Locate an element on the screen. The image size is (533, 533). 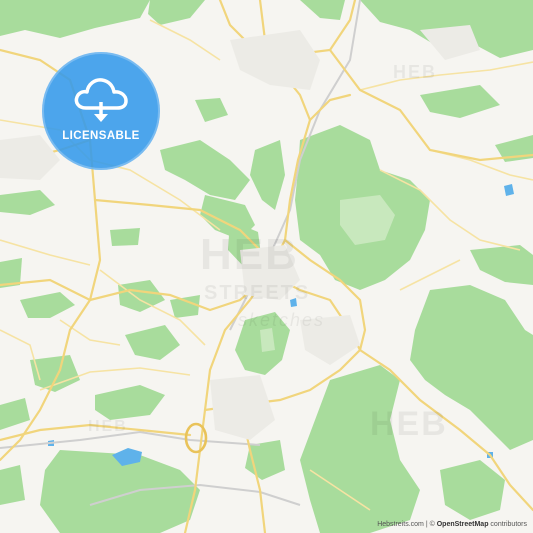
licensable-badge: LICENSABLE is located at coordinates (101, 111).